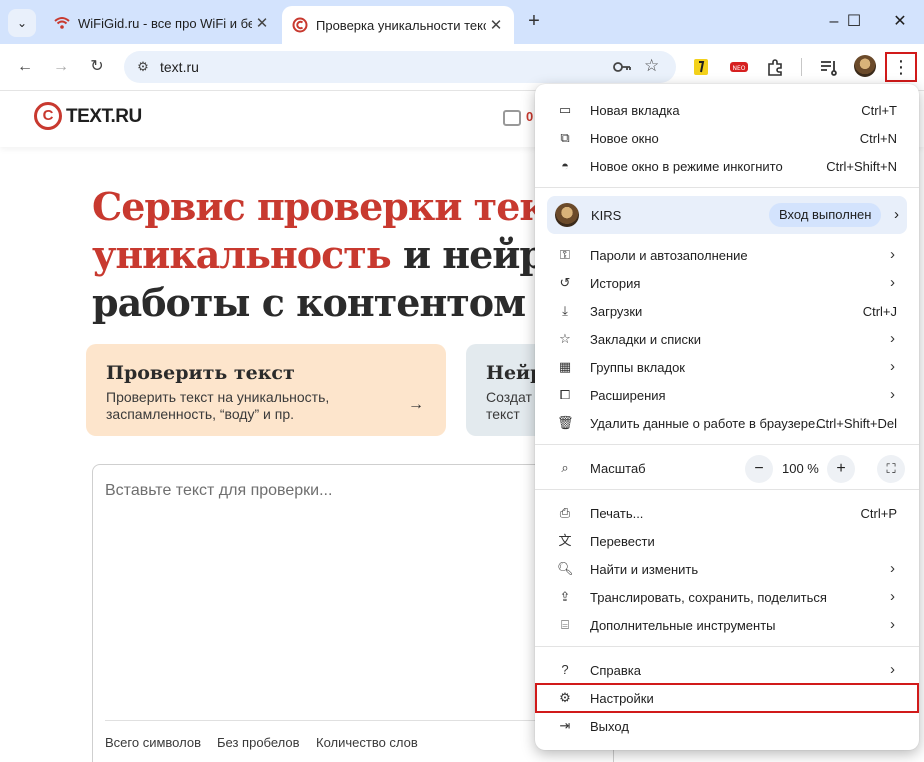 The image size is (924, 762). I want to click on cast-icon: ⇪, so click(565, 596).